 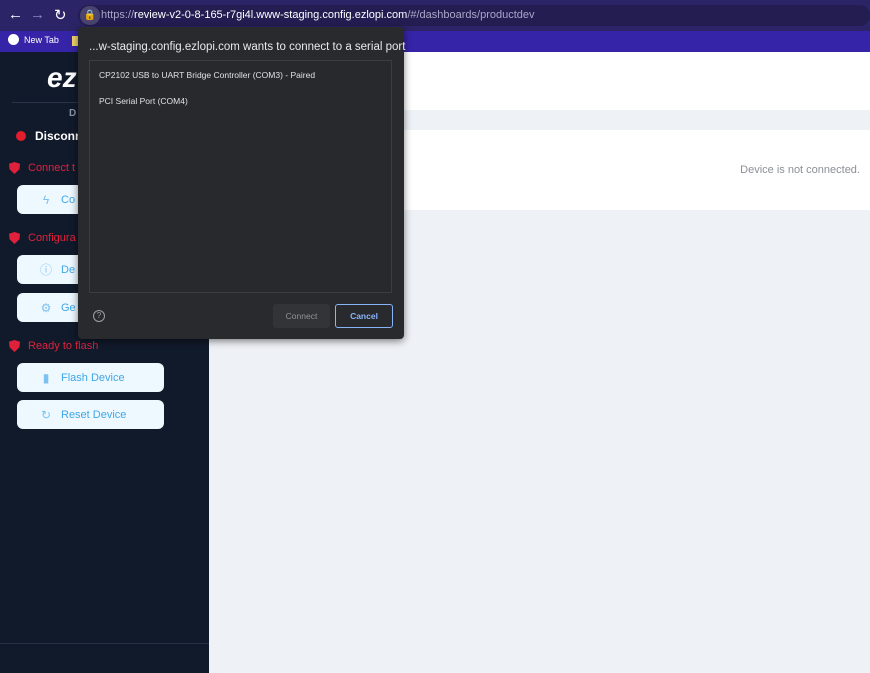 What do you see at coordinates (364, 316) in the screenshot?
I see `cancel-button: Cancel` at bounding box center [364, 316].